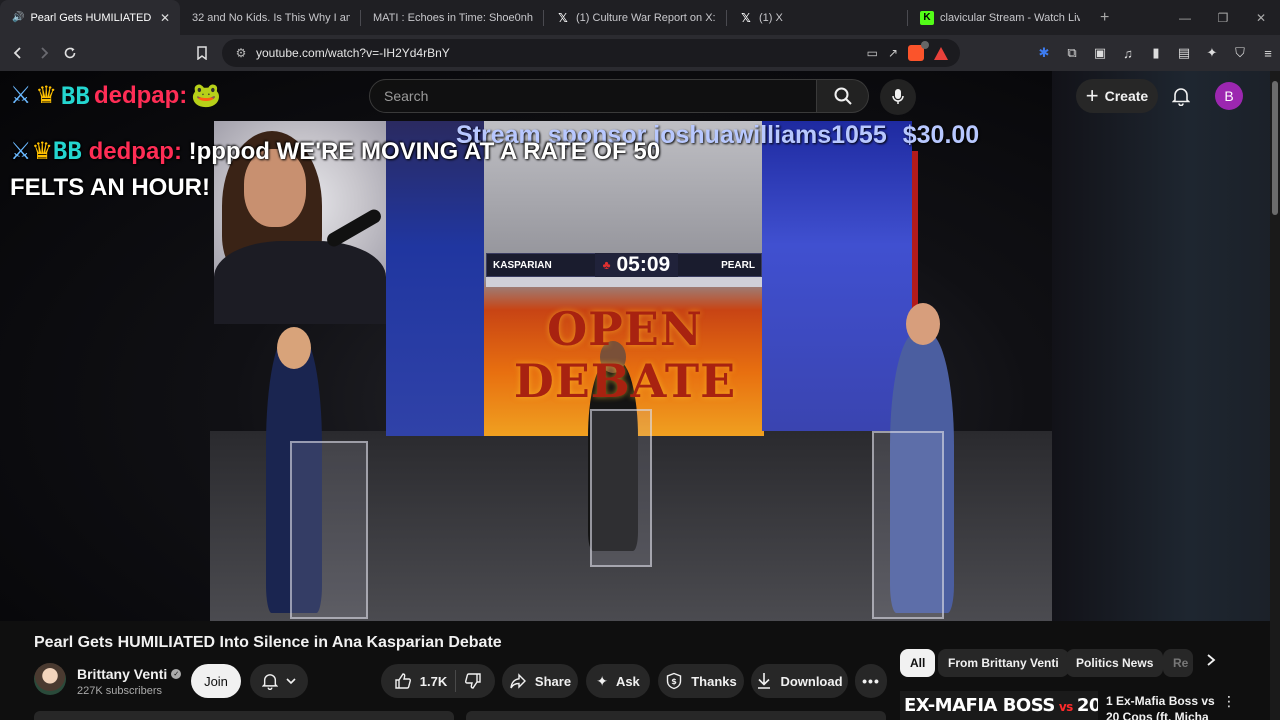 This screenshot has width=1280, height=720. I want to click on tab-mati-echoes: MATI : Echoes in Time: Shoe0nh, so click(452, 17).